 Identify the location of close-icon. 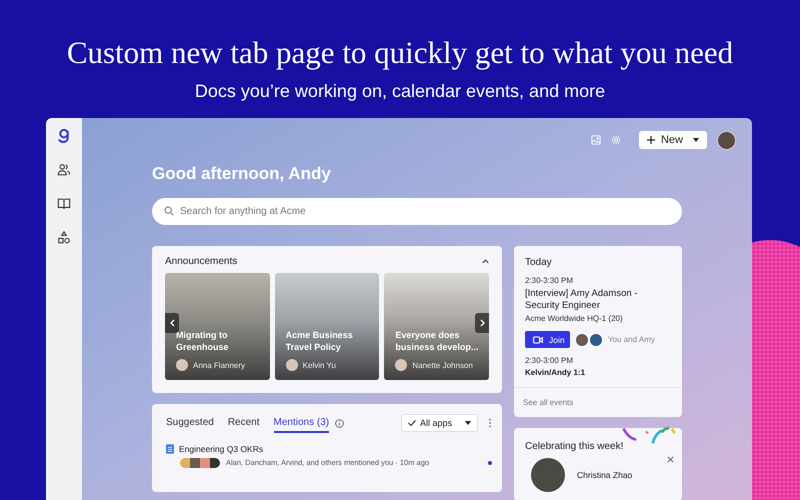
(670, 459).